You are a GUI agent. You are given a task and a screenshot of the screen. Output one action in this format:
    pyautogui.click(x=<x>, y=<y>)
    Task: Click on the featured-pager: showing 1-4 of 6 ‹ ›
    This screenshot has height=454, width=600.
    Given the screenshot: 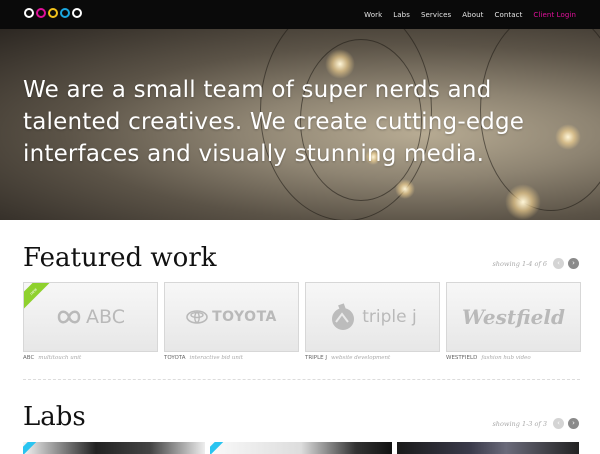 What is the action you would take?
    pyautogui.click(x=535, y=263)
    